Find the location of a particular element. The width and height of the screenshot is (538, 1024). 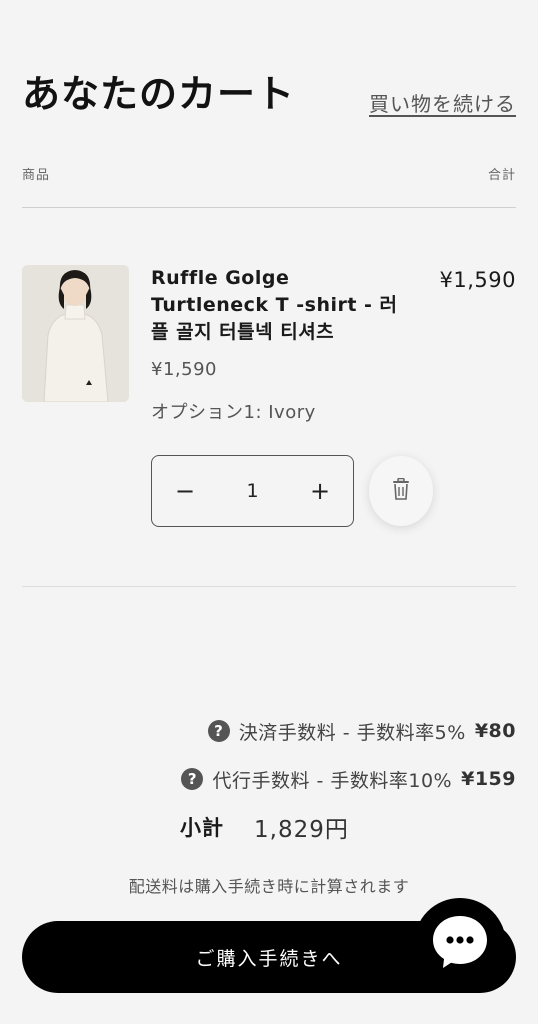

cart-header: あなたのカート 買い物を続ける is located at coordinates (269, 95).